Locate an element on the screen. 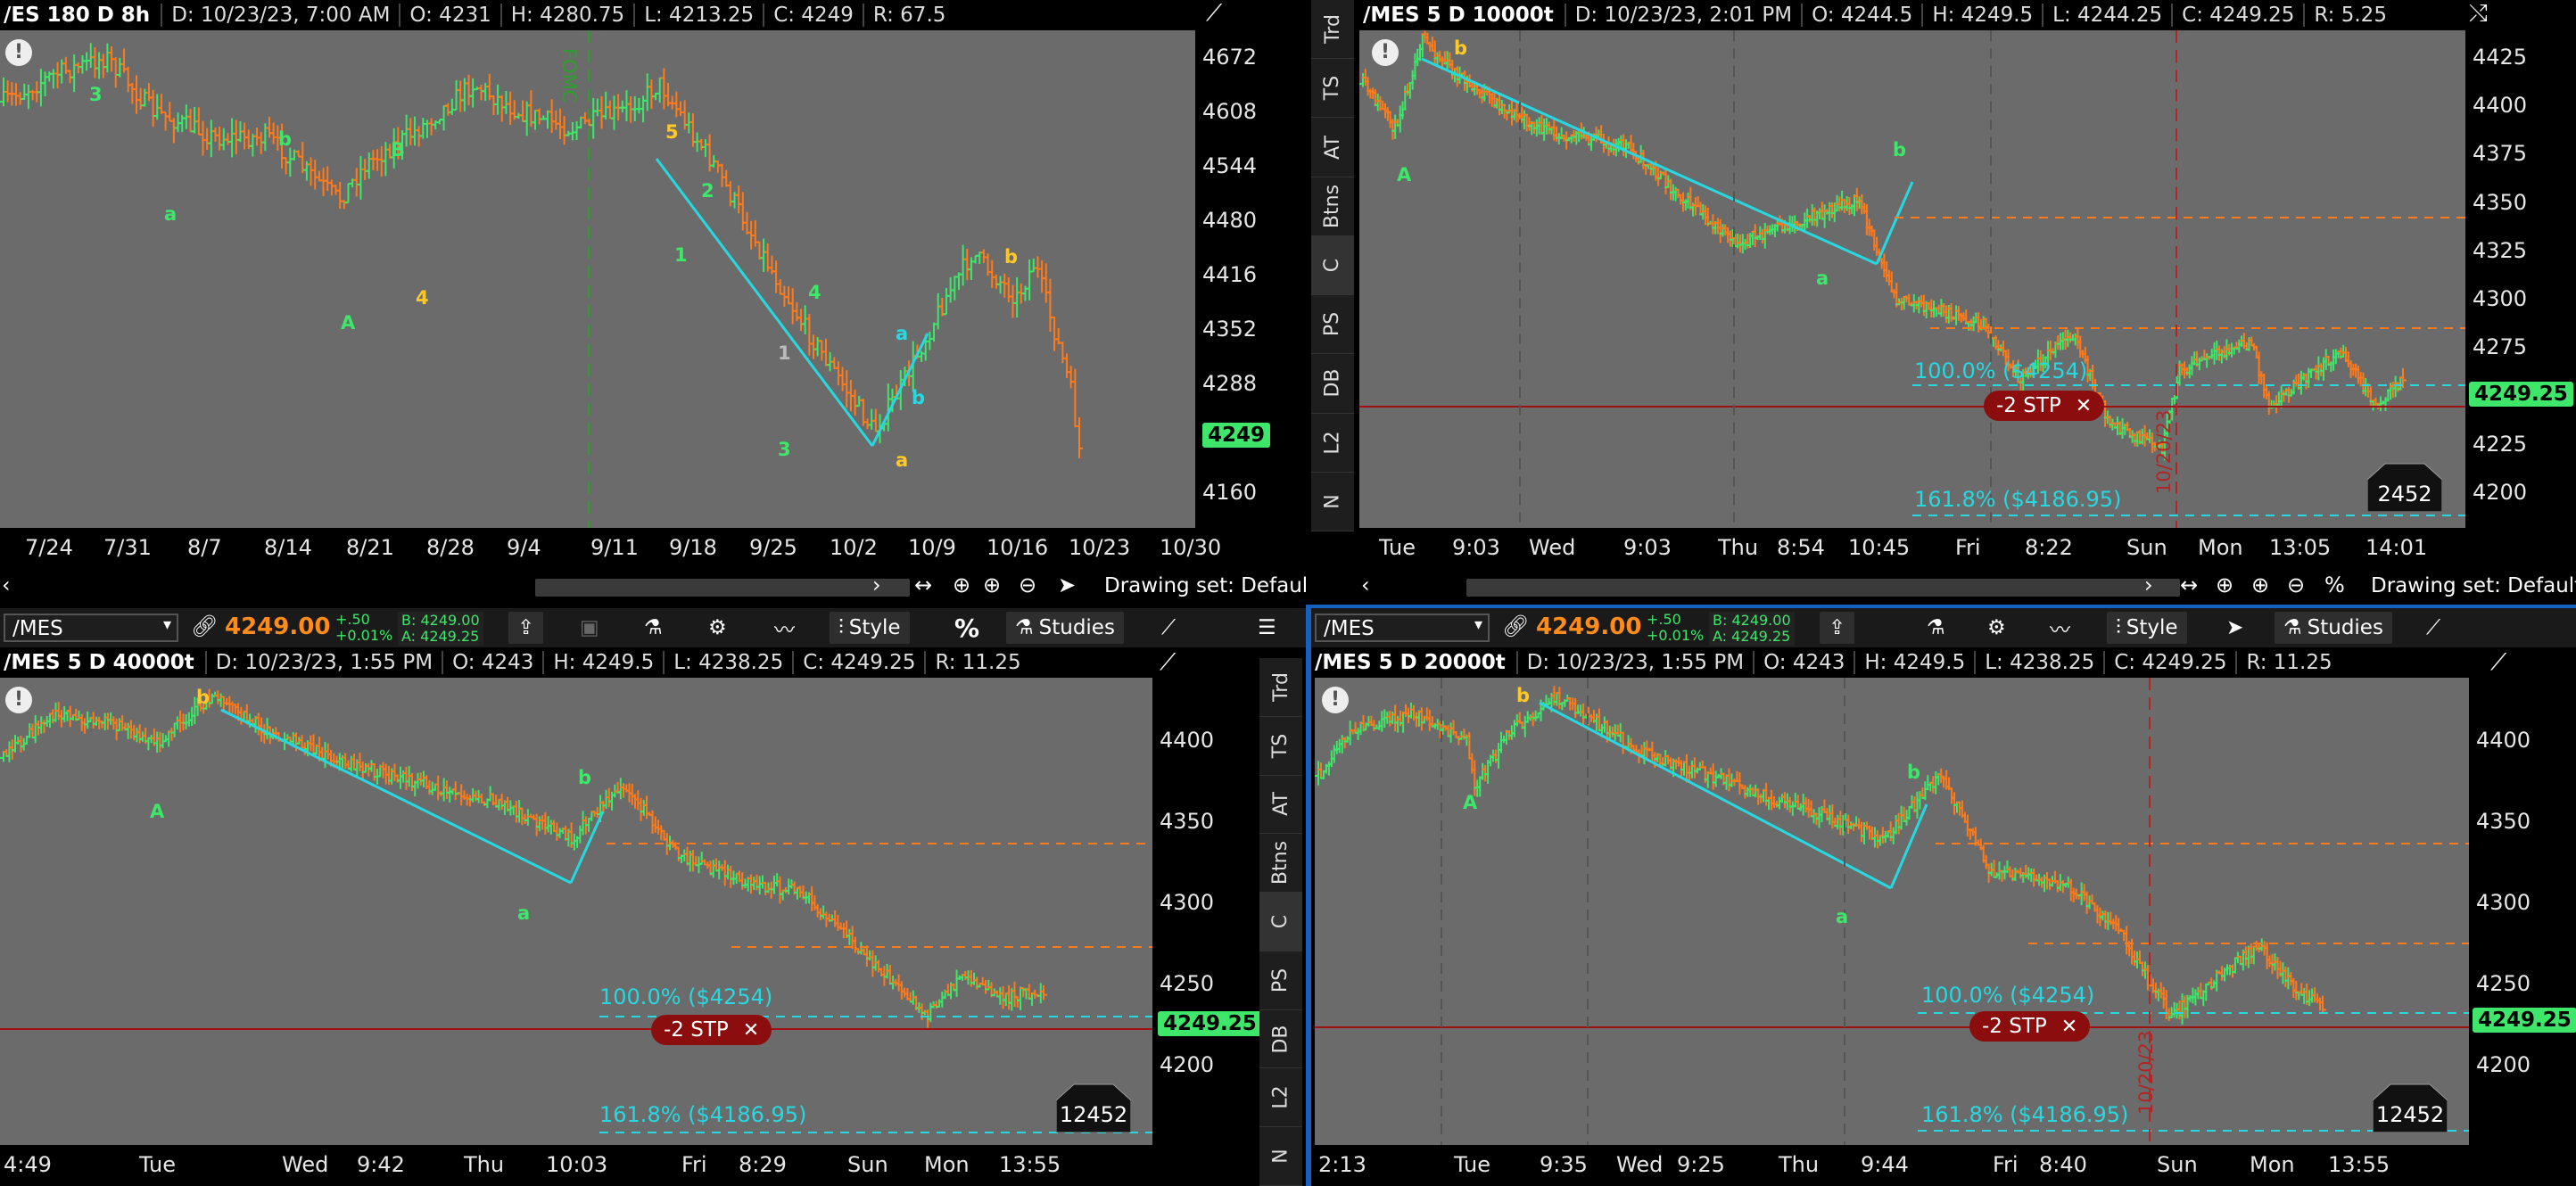  chart-scroll-bar: ‹ › ↔ ⊕ ⊕ ⊖ ➤ Drawing set: Default is located at coordinates (653, 587).